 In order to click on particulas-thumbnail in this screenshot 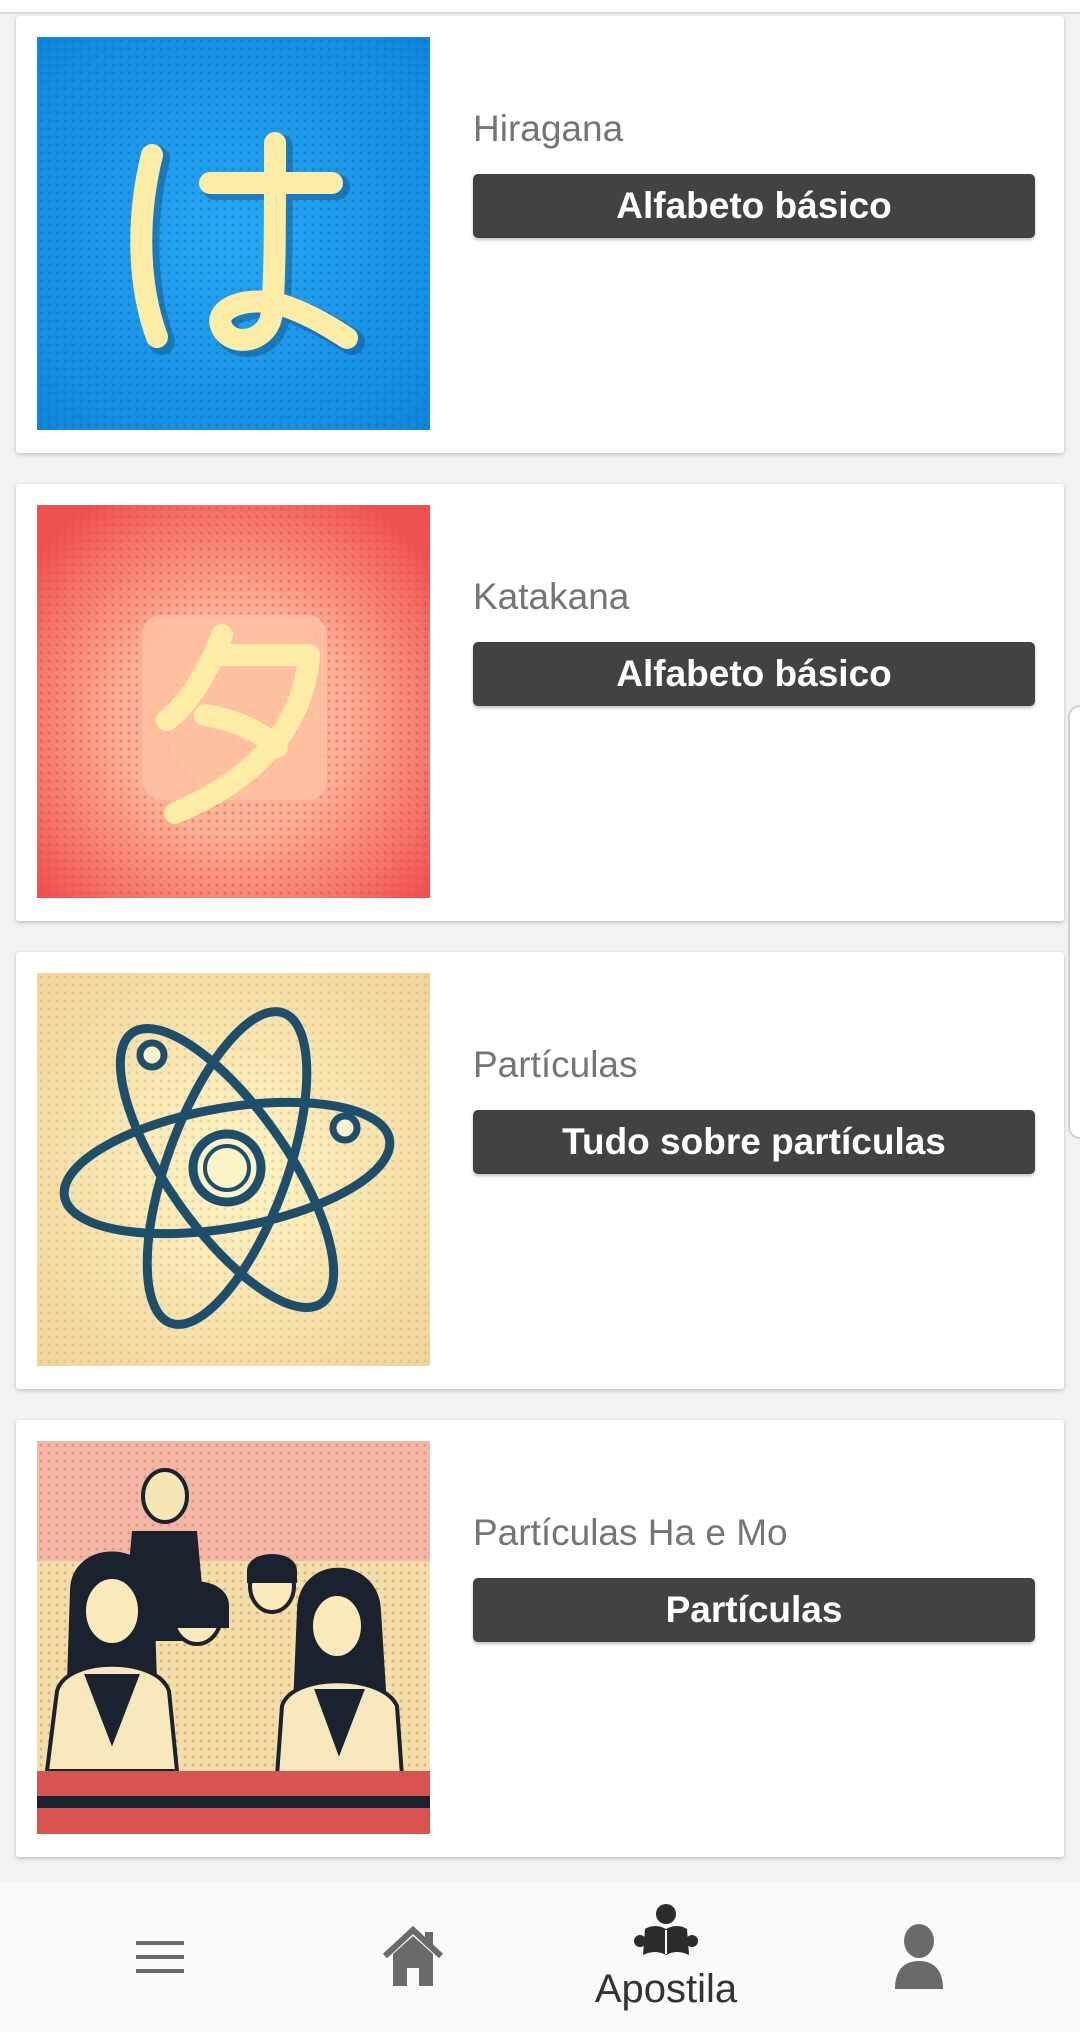, I will do `click(233, 1169)`.